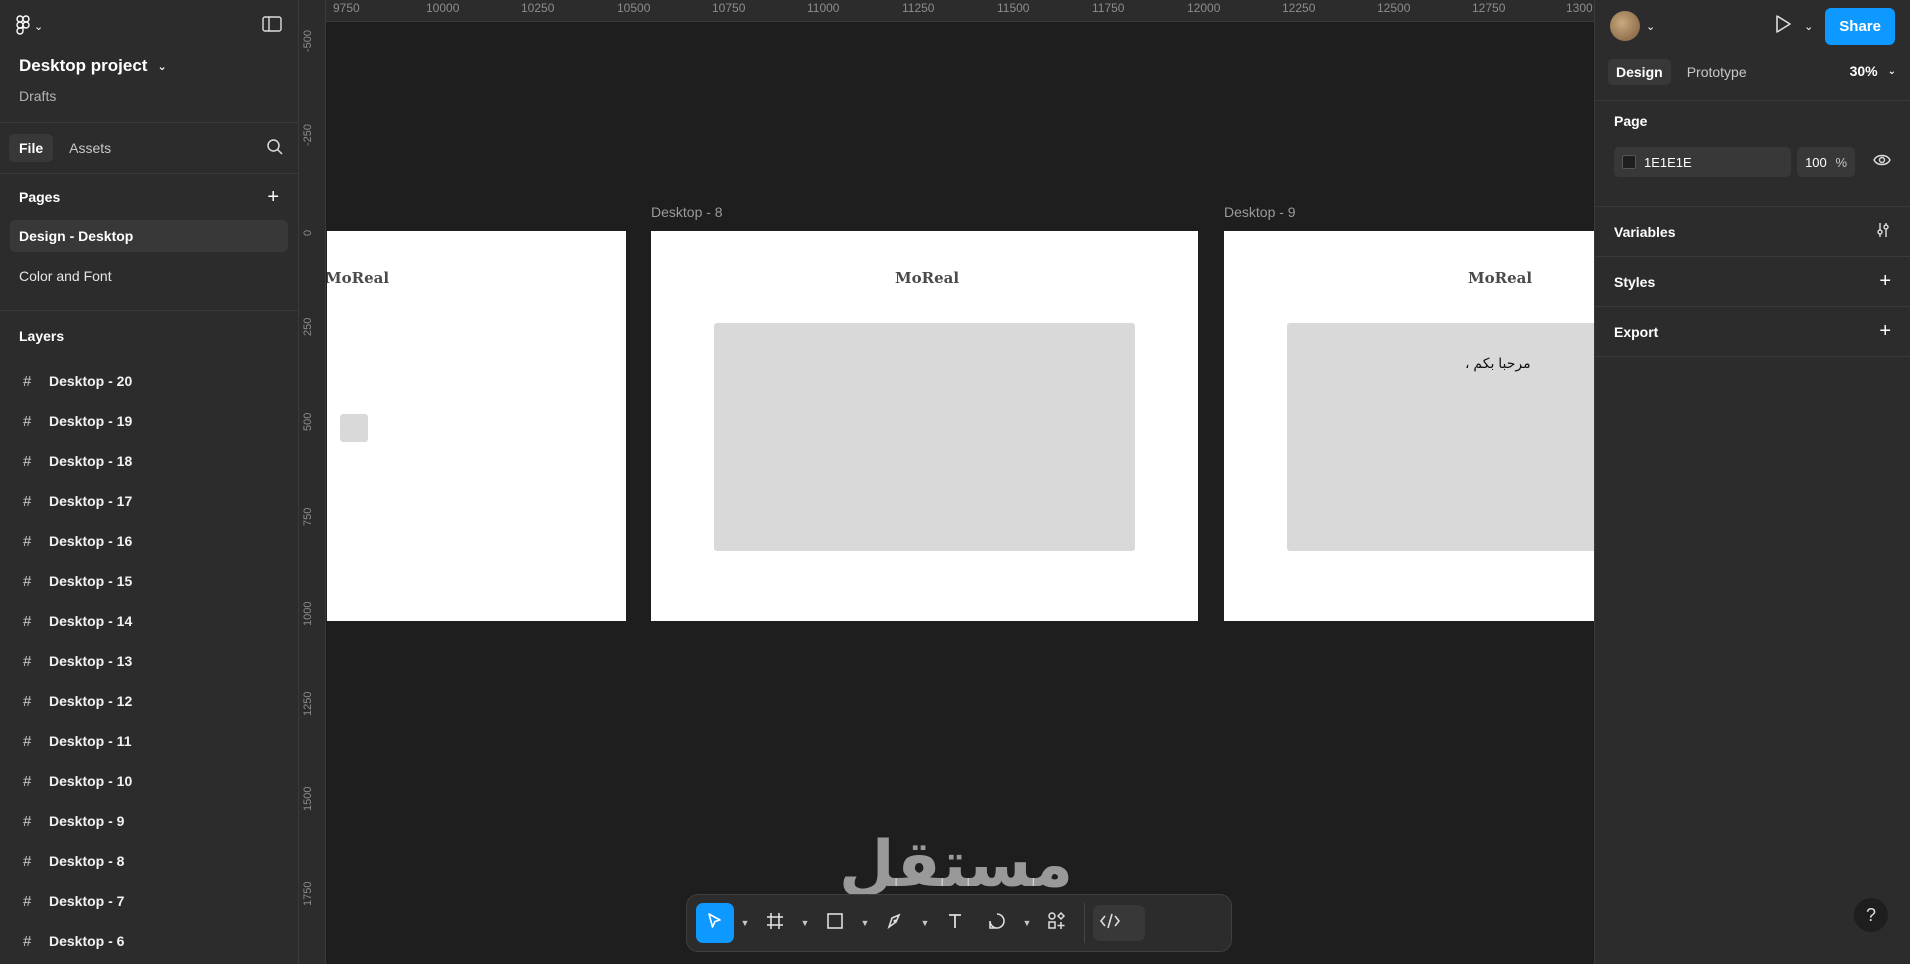  What do you see at coordinates (918, 8) in the screenshot?
I see `ruler-tick-label: 11250` at bounding box center [918, 8].